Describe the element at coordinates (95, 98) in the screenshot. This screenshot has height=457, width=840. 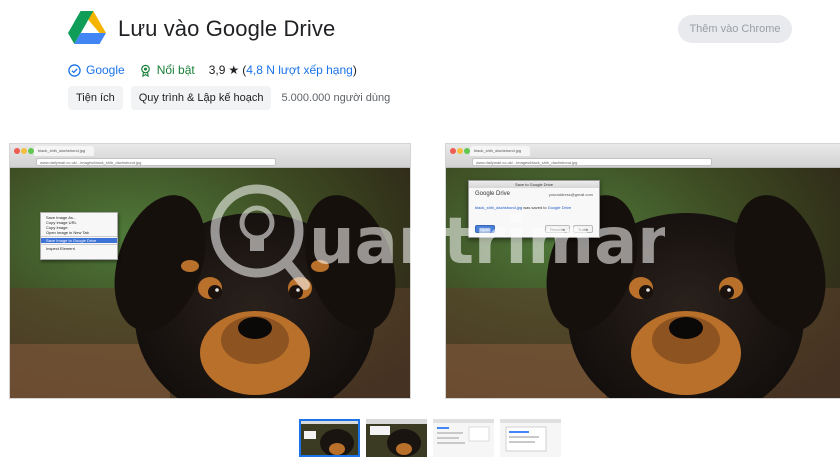
I see `category-chip-extension: Tiện ích` at that location.